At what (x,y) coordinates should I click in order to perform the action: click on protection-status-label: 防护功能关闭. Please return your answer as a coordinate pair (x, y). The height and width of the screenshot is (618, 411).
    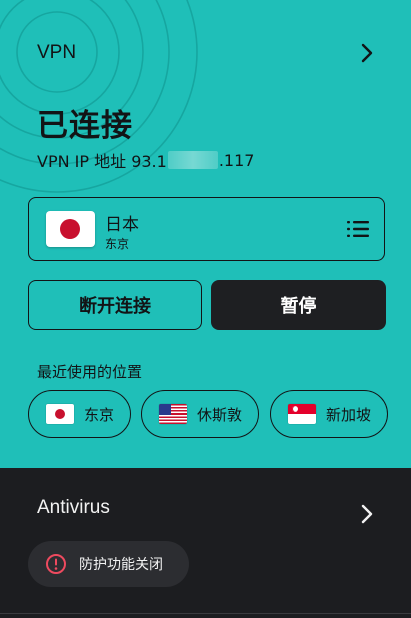
    Looking at the image, I should click on (121, 565).